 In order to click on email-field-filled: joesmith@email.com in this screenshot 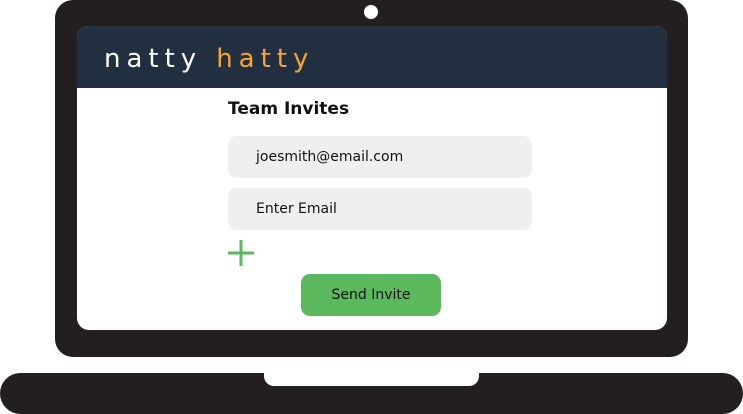, I will do `click(380, 157)`.